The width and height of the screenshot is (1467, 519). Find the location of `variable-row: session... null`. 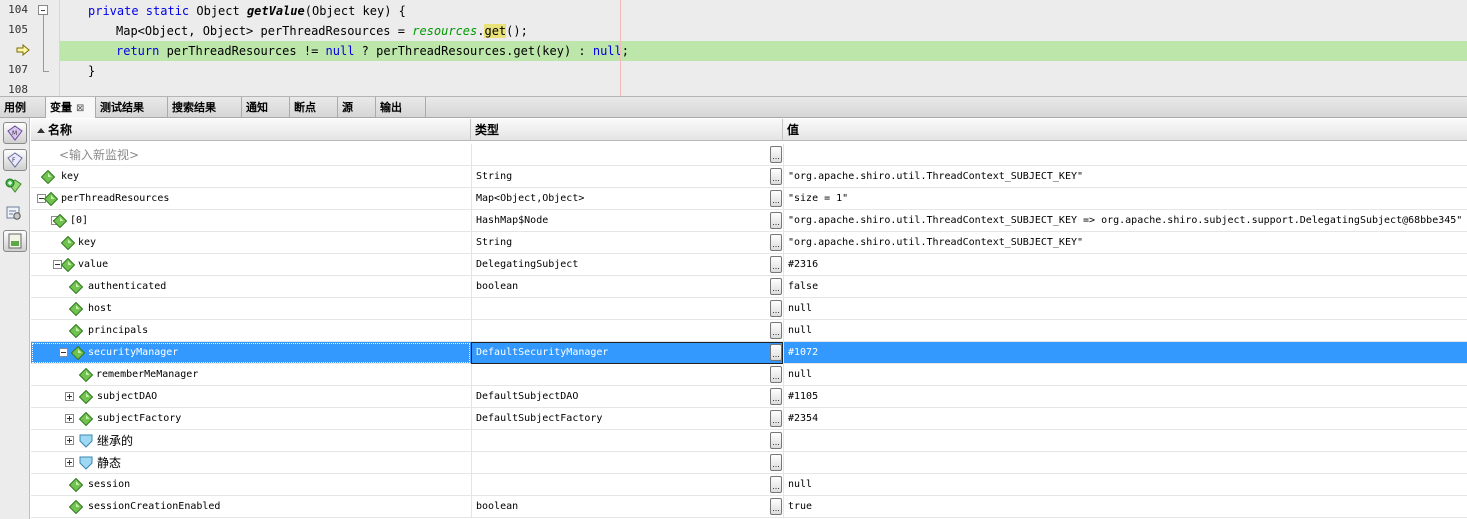

variable-row: session... null is located at coordinates (749, 485).